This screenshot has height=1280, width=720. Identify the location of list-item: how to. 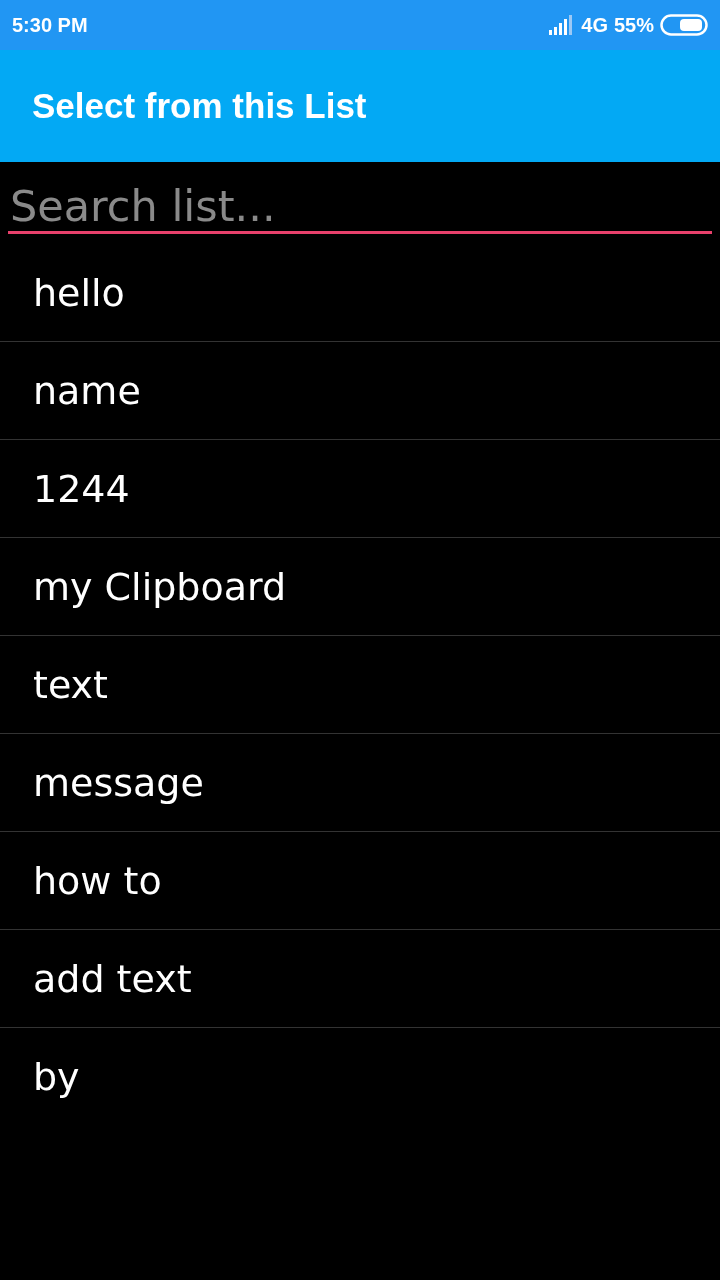
(360, 881).